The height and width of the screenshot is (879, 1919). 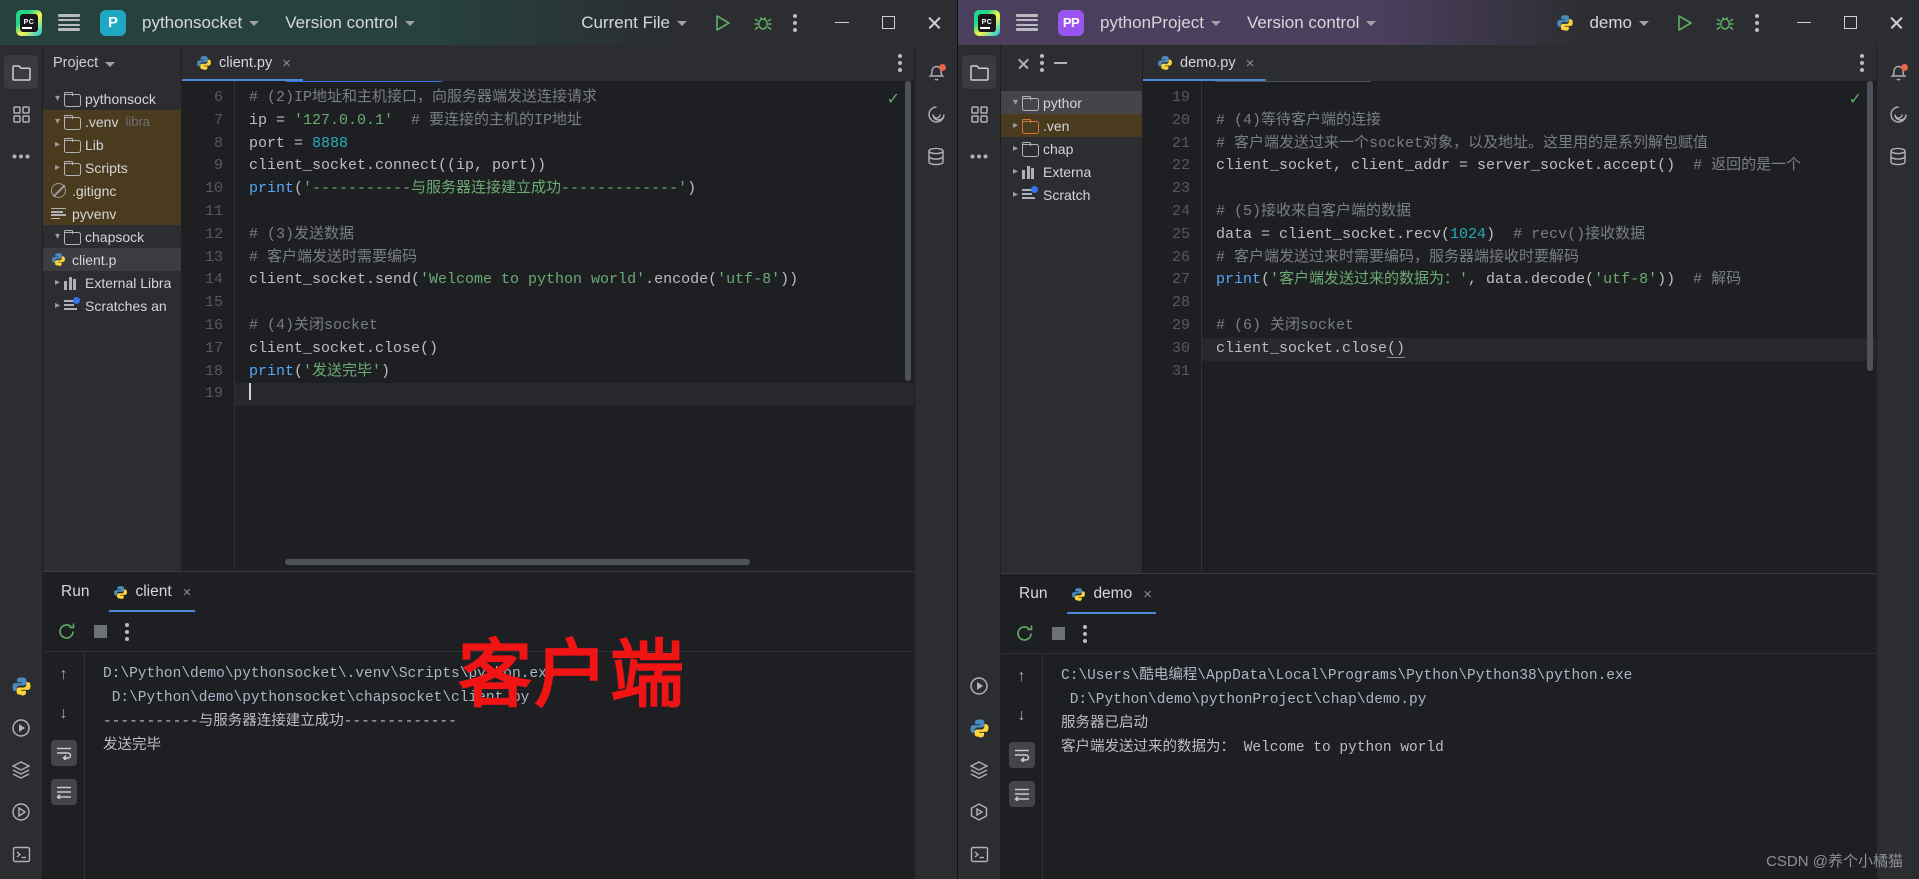 I want to click on tree-row-scripts: ▸ Scripts, so click(x=112, y=167).